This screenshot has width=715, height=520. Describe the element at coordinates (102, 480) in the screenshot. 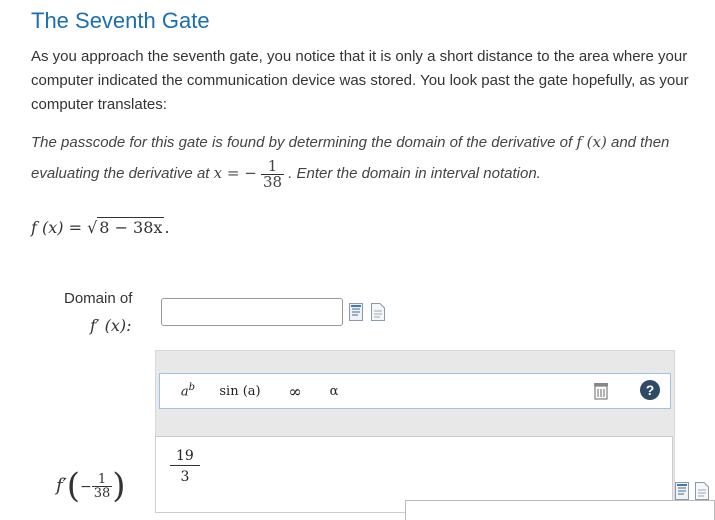

I see `eval-fraction-numerator: 1` at that location.